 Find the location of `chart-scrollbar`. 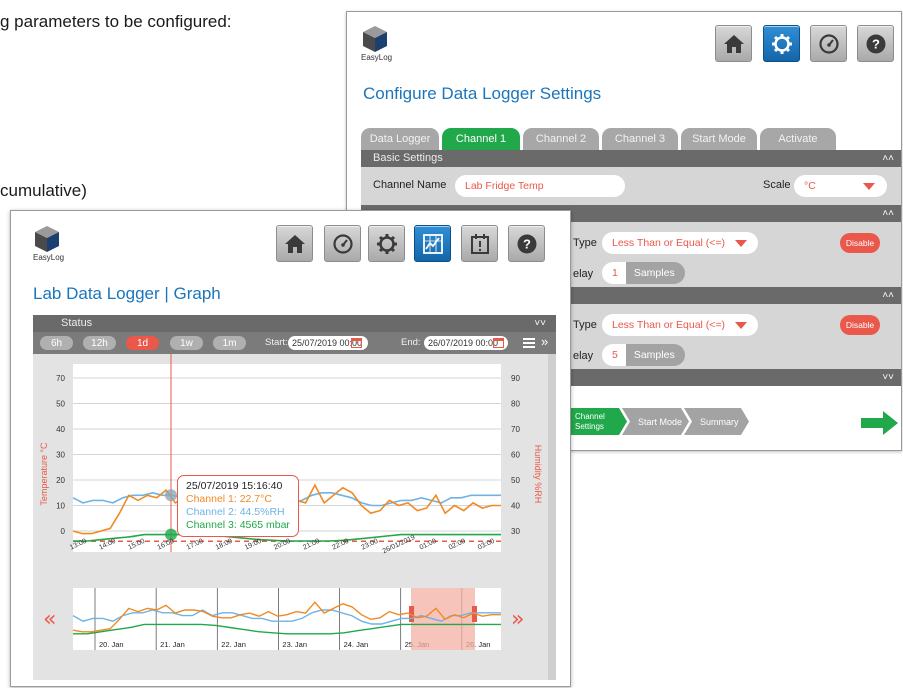

chart-scrollbar is located at coordinates (552, 517).